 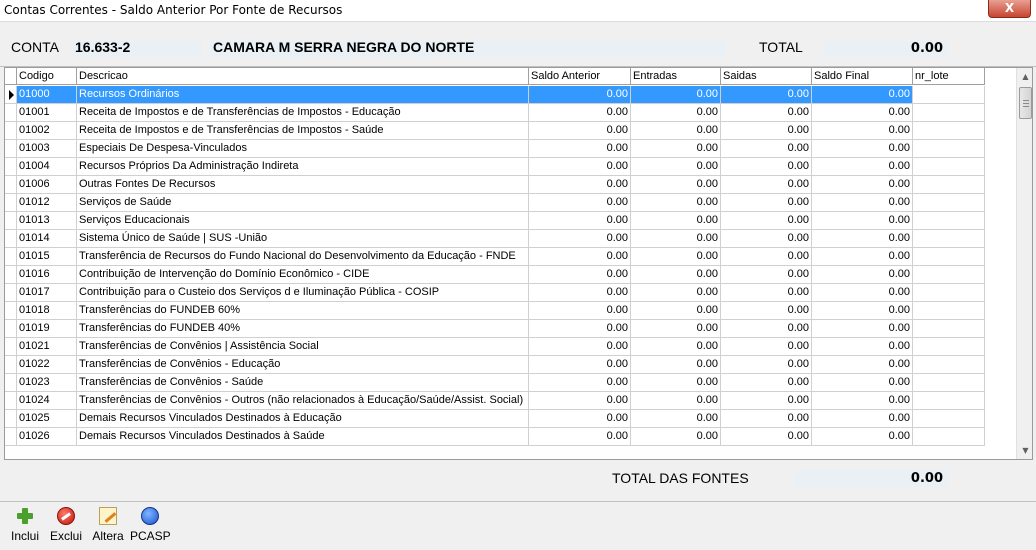 I want to click on col-saldo-final-header: Saldo Final, so click(x=862, y=76).